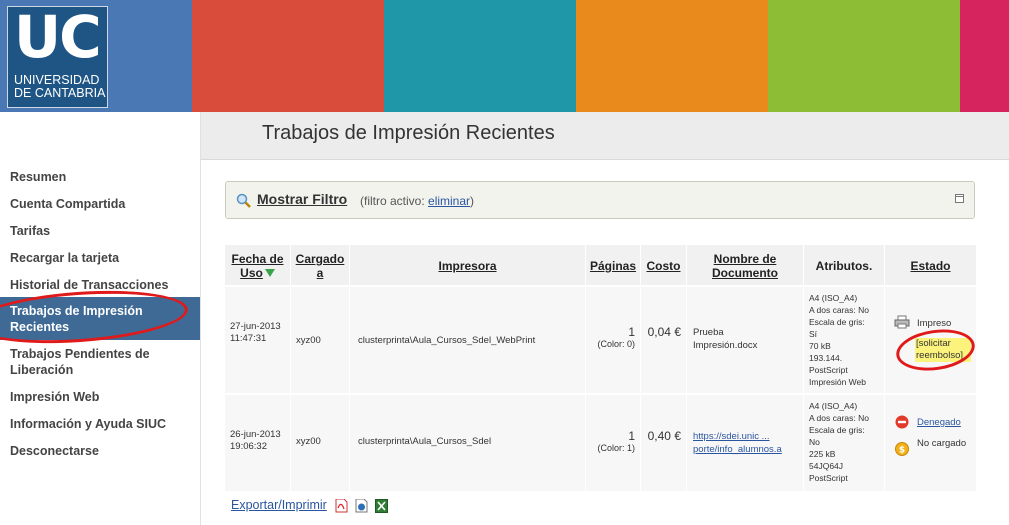 This screenshot has height=525, width=1009. I want to click on col-header-charged: Cargado a, so click(320, 265).